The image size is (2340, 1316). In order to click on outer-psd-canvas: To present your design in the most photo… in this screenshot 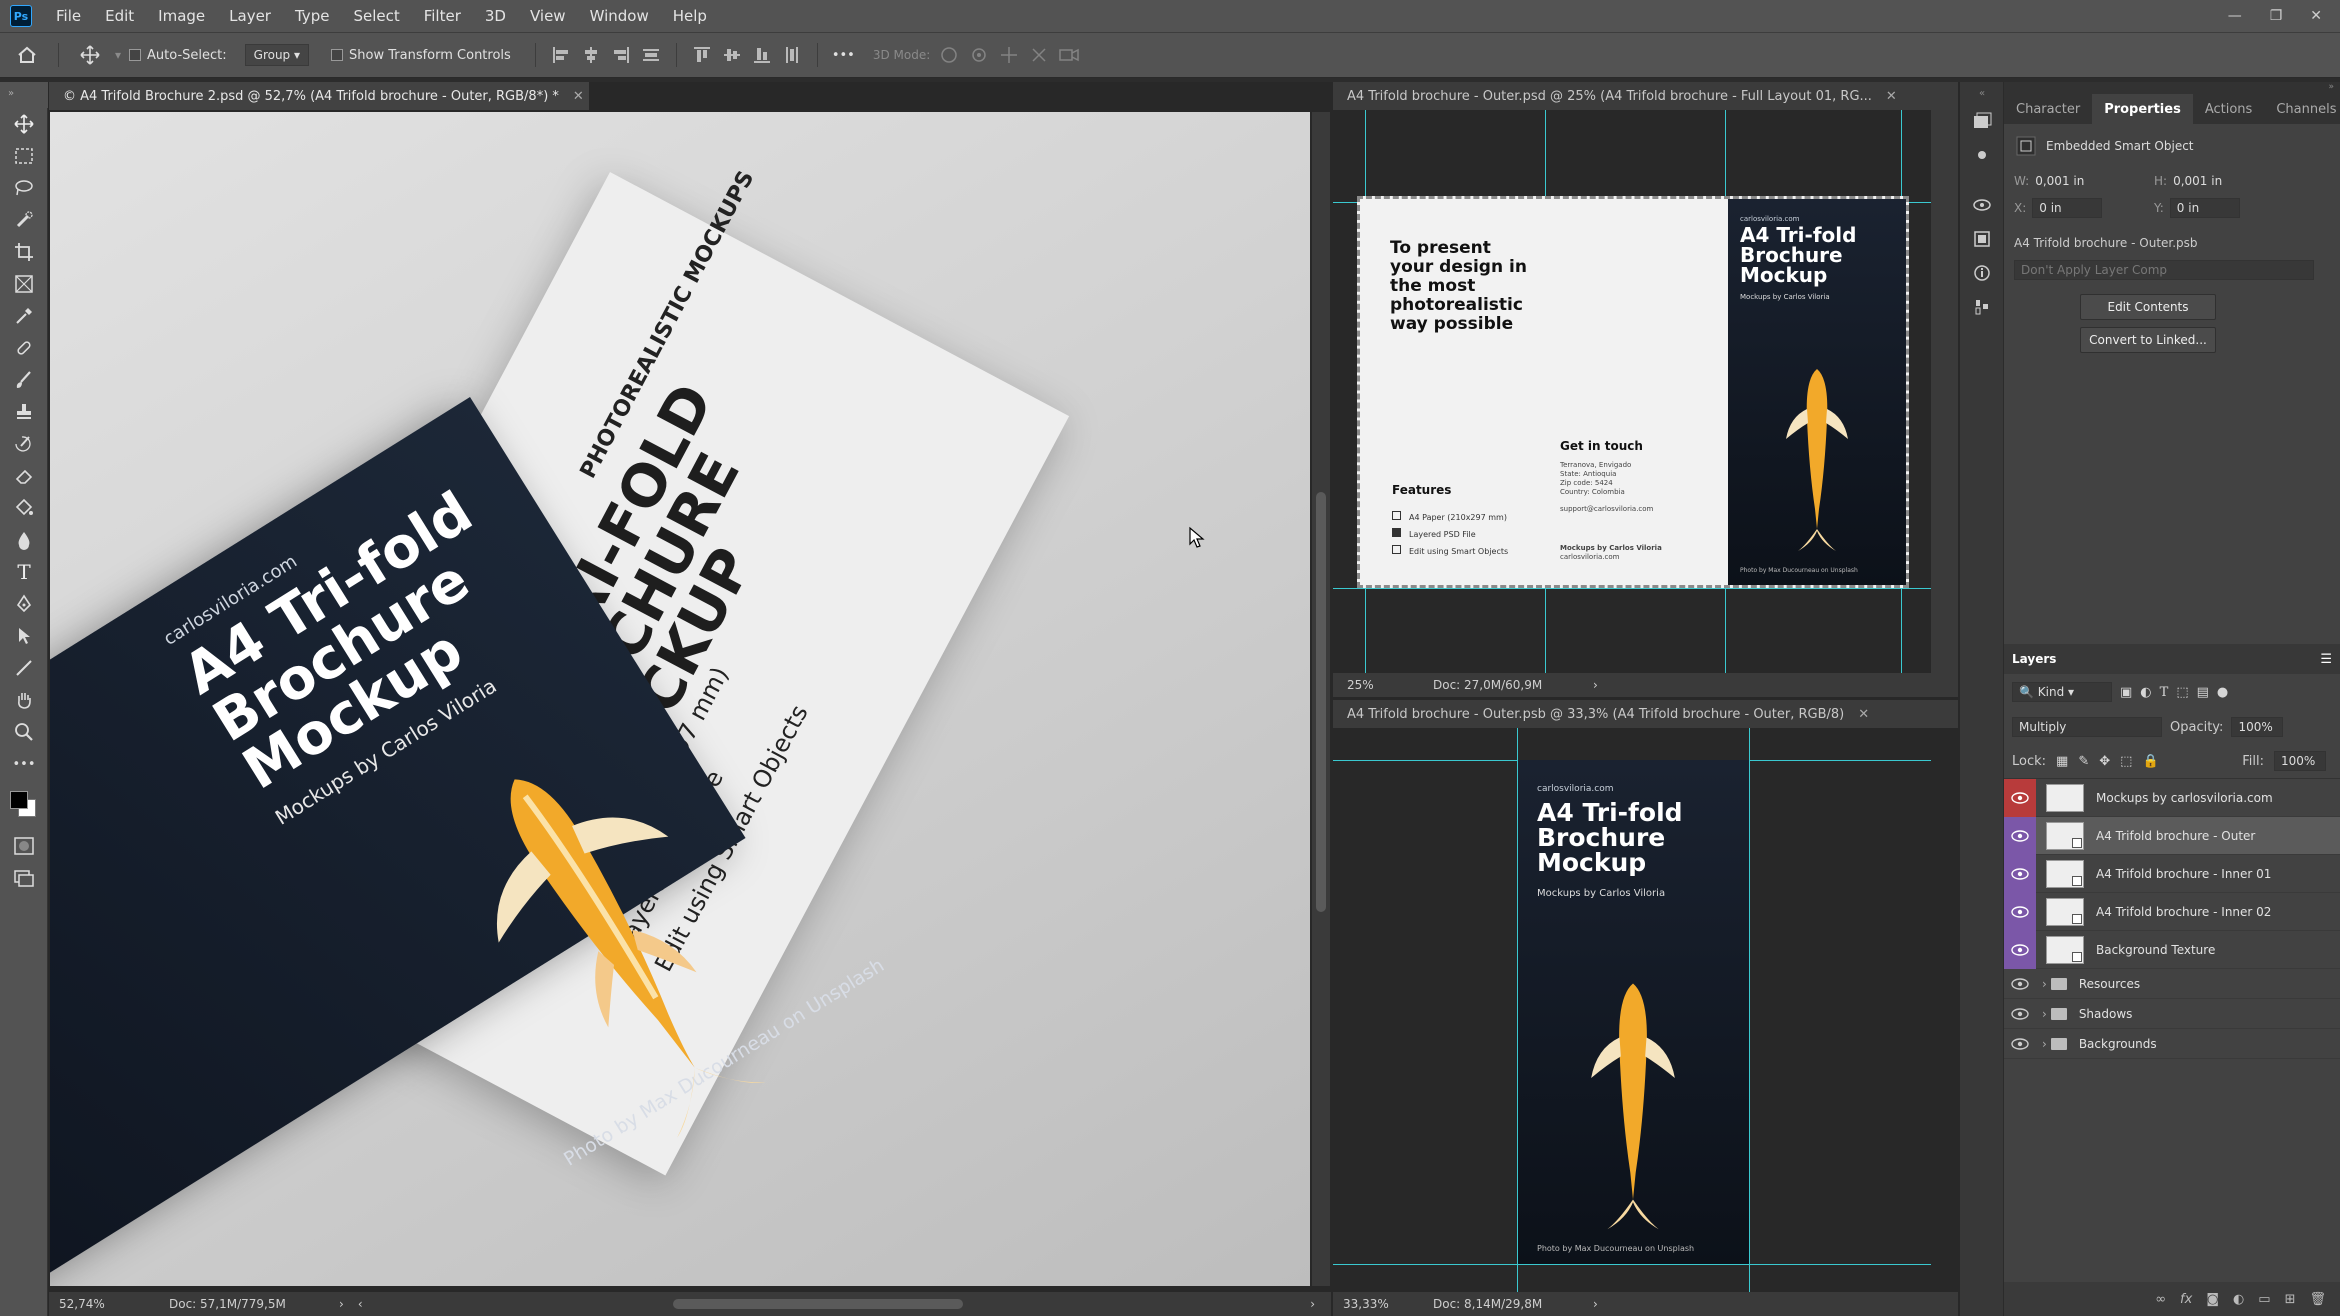, I will do `click(1632, 391)`.